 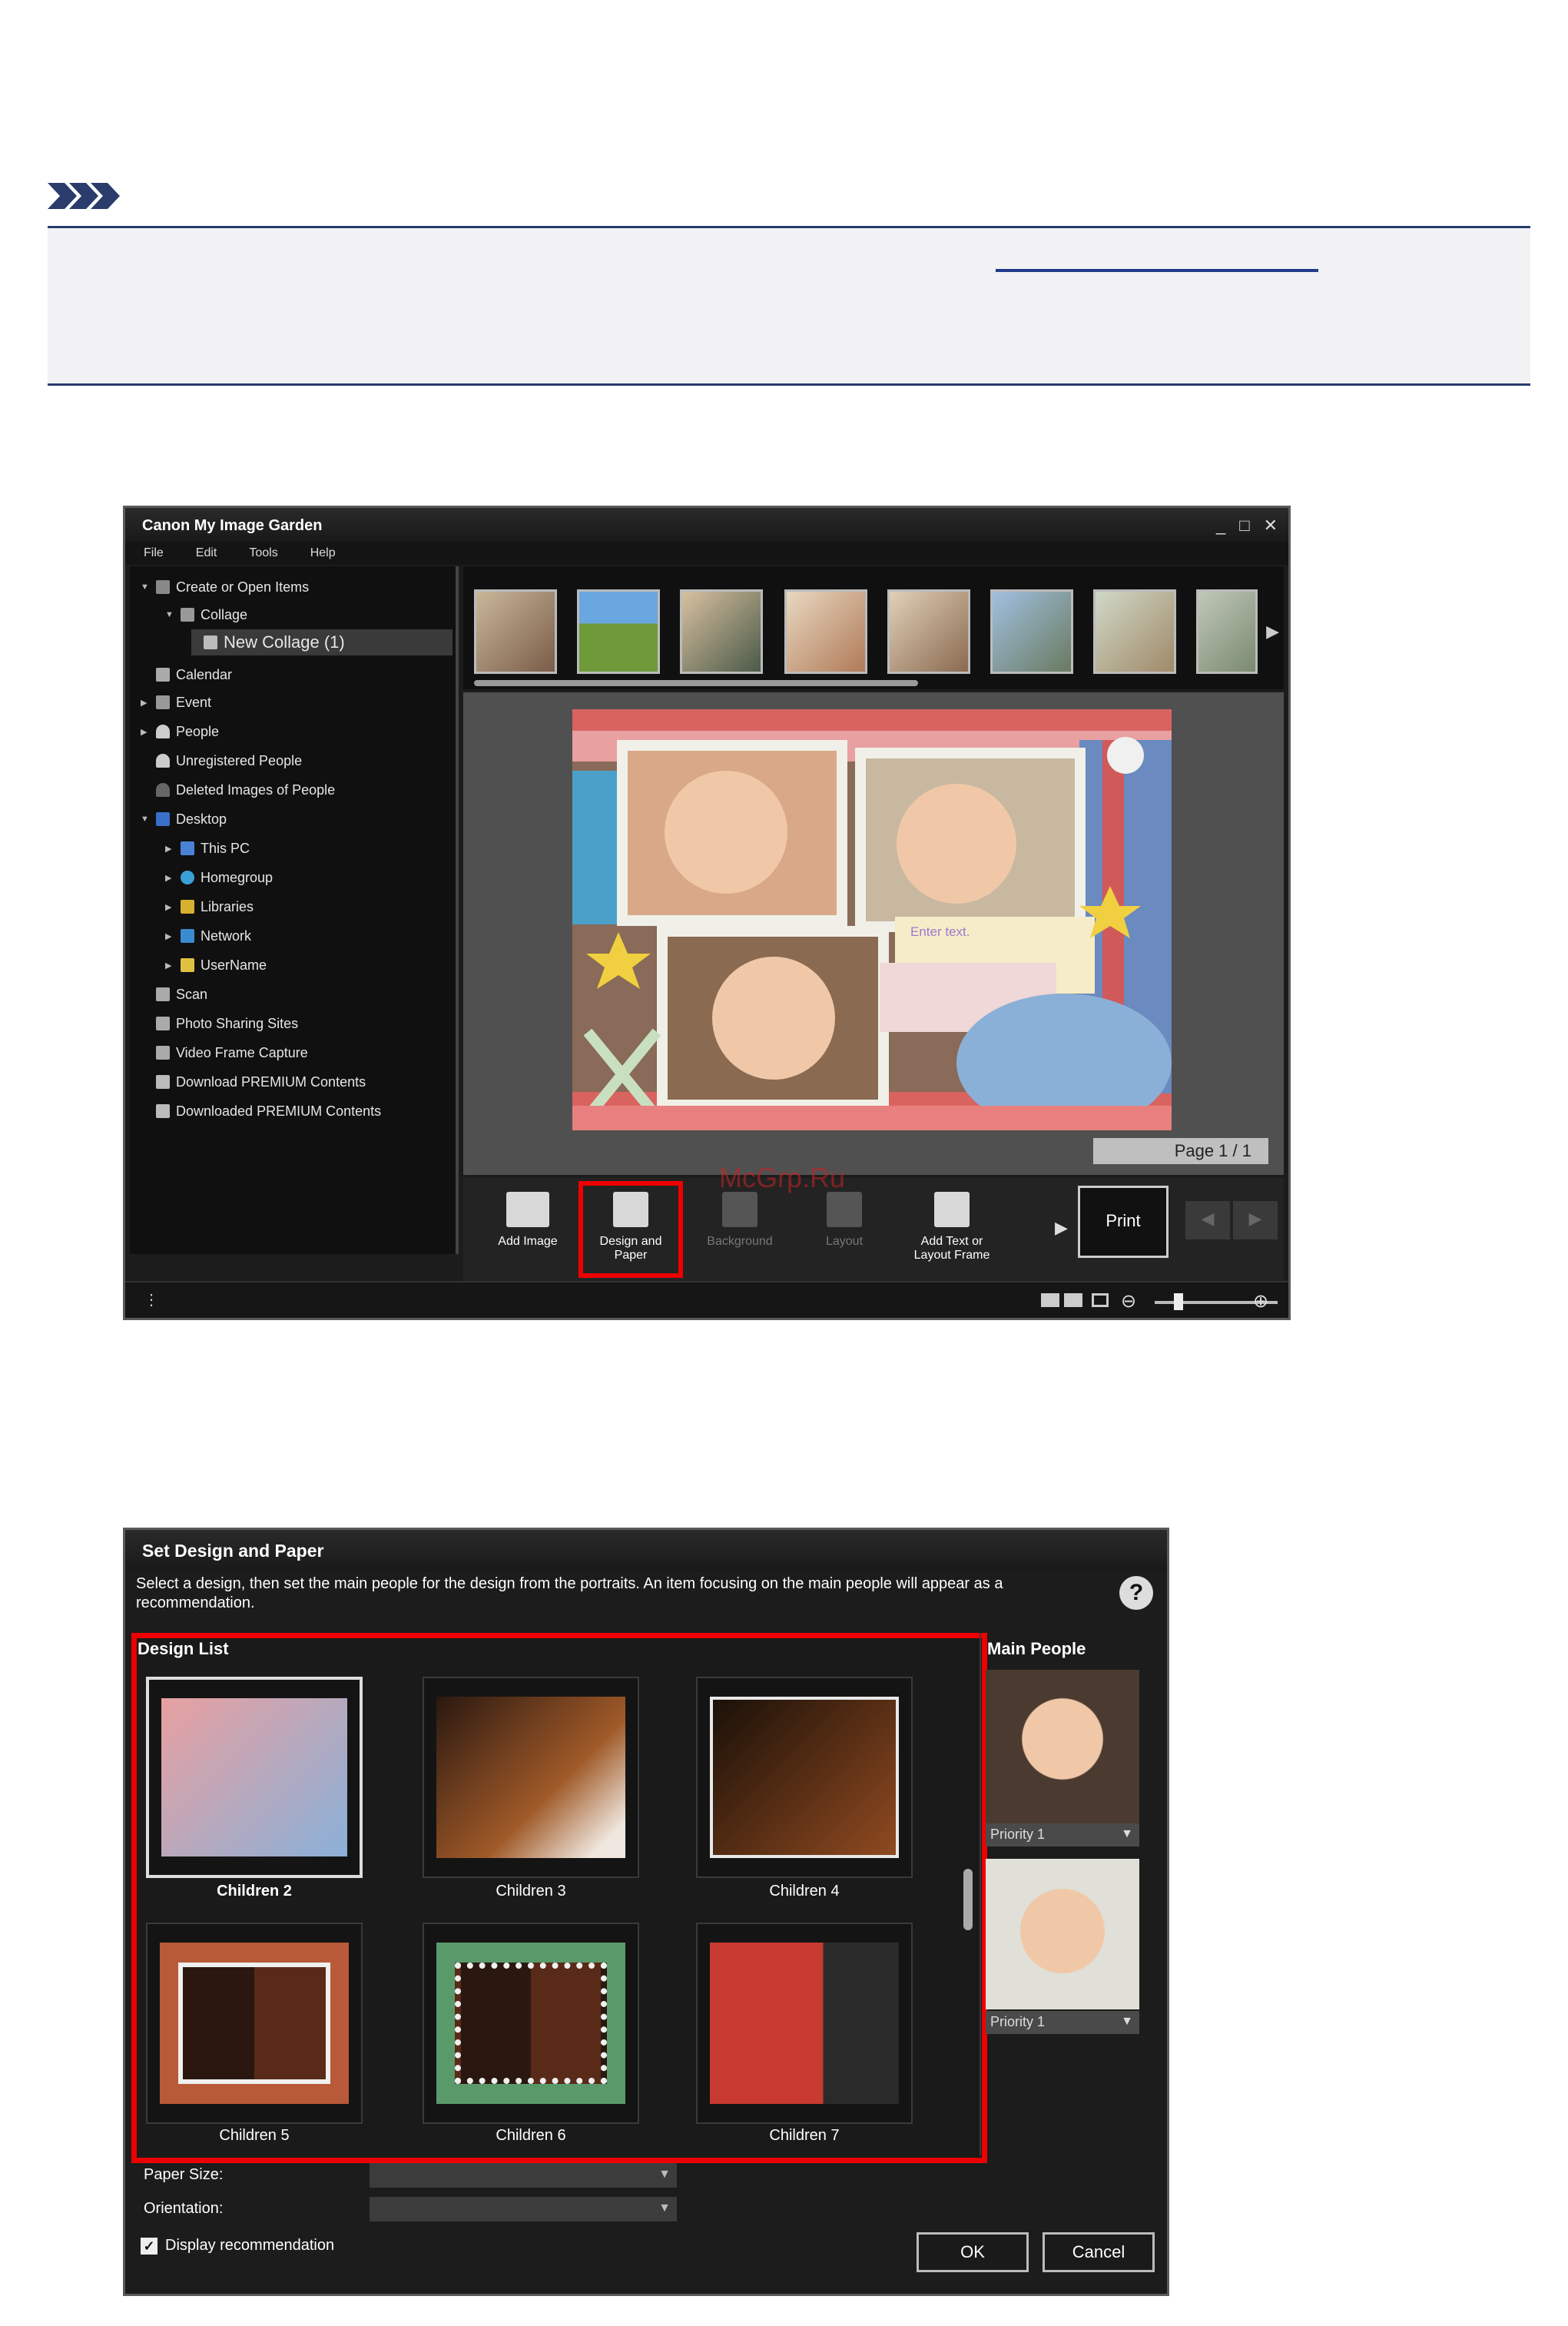 What do you see at coordinates (187, 848) in the screenshot?
I see `this-pc-icon` at bounding box center [187, 848].